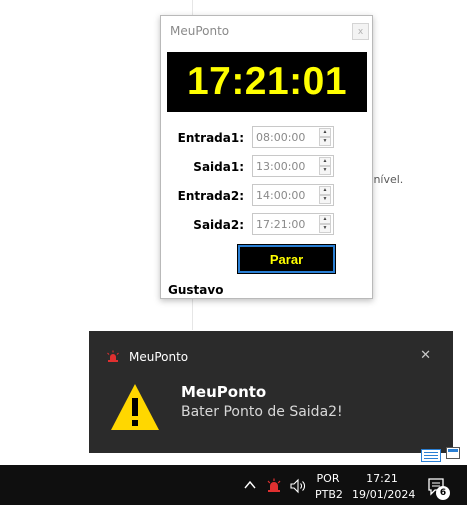 Image resolution: width=467 pixels, height=505 pixels. What do you see at coordinates (384, 487) in the screenshot?
I see `taskbar-clock: 17:21 19/01/2024` at bounding box center [384, 487].